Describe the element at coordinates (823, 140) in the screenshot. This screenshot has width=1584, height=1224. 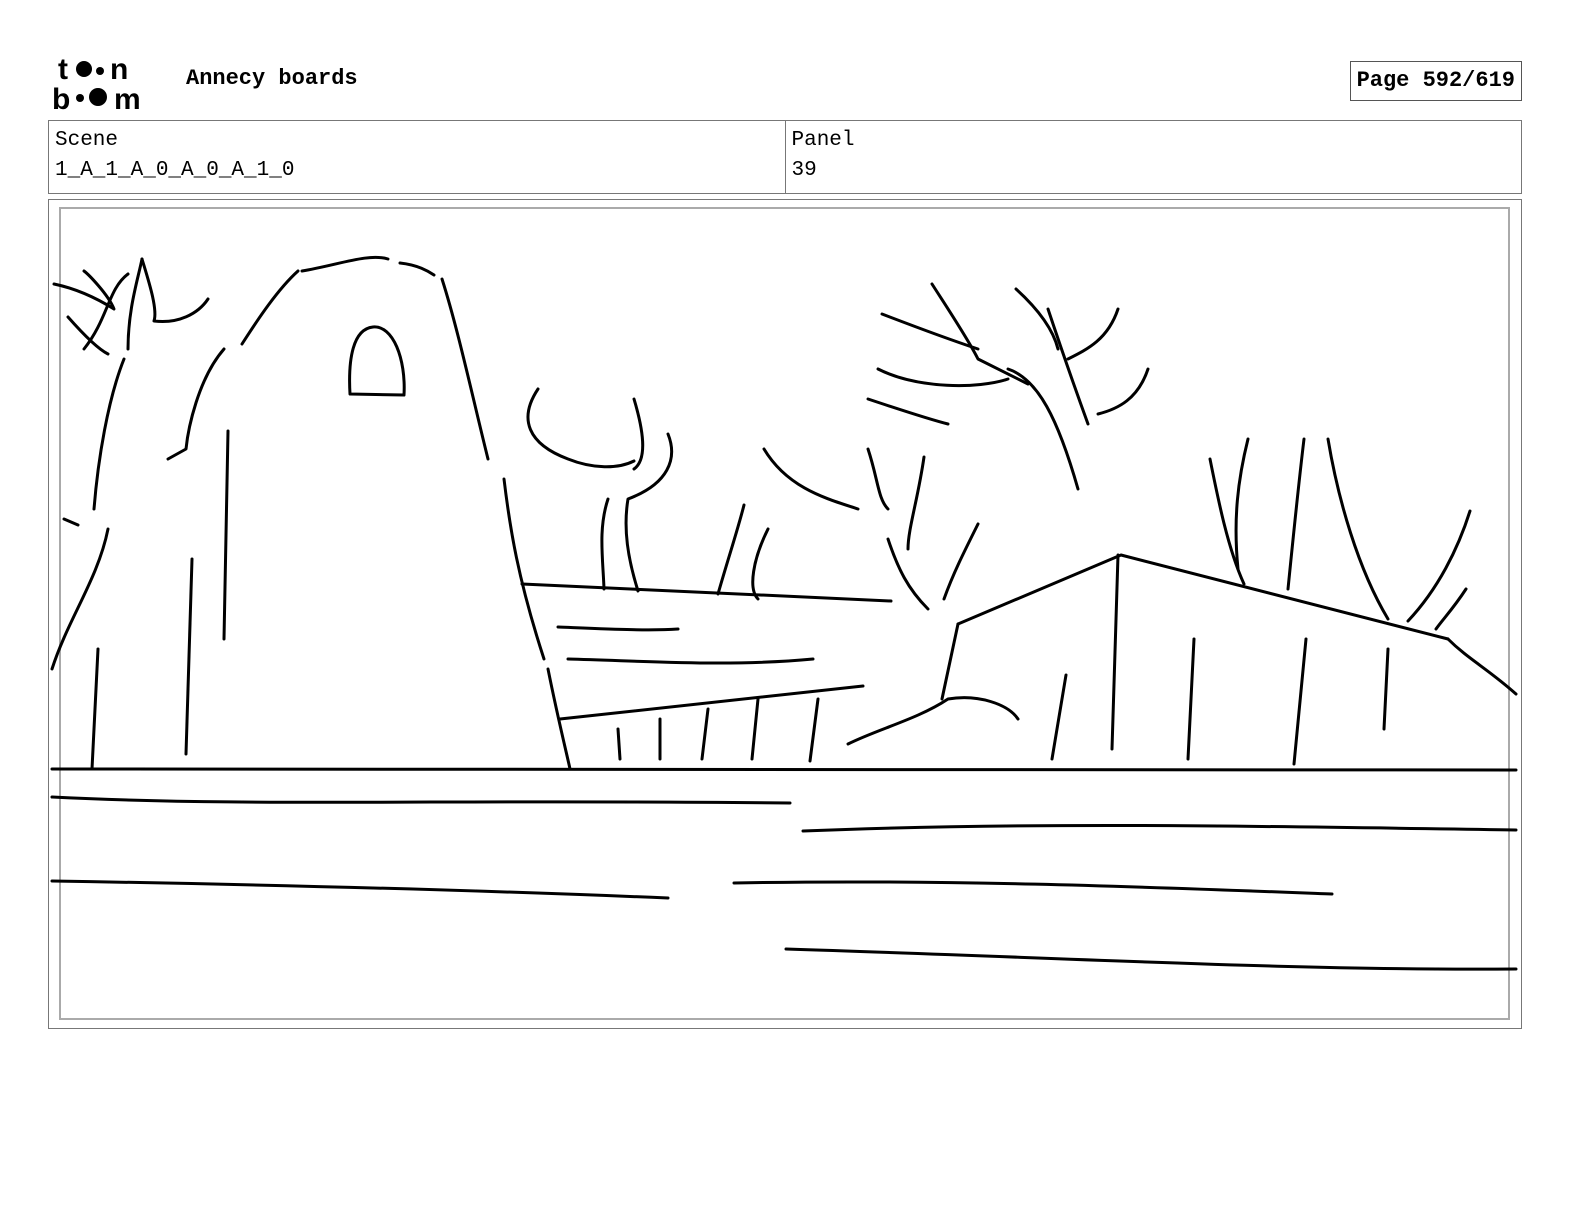
I see `panel-label: Panel` at that location.